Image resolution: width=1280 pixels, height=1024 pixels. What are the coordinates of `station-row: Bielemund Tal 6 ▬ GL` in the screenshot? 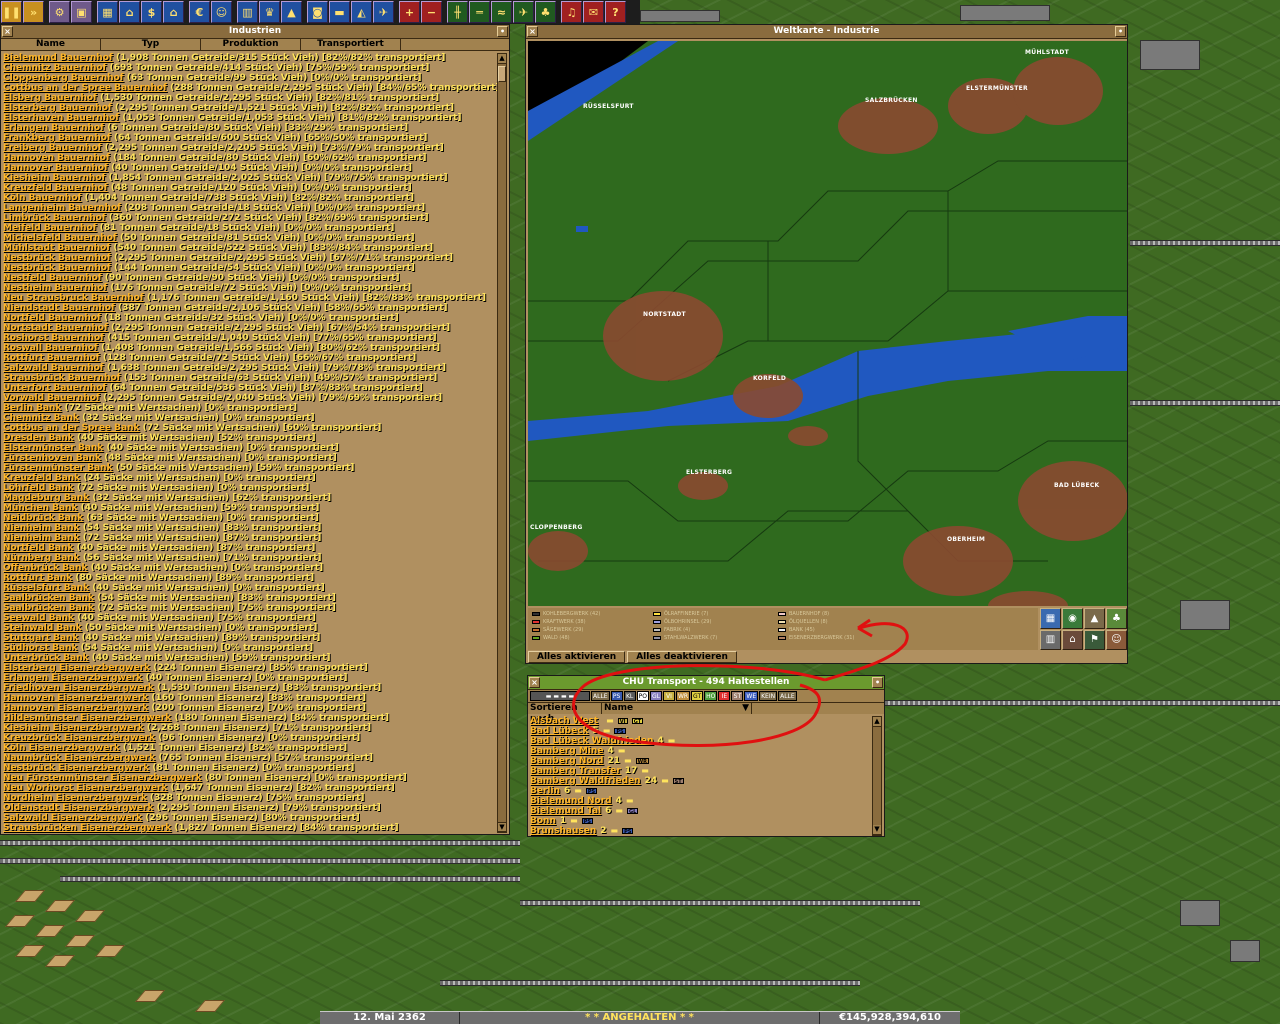 It's located at (701, 811).